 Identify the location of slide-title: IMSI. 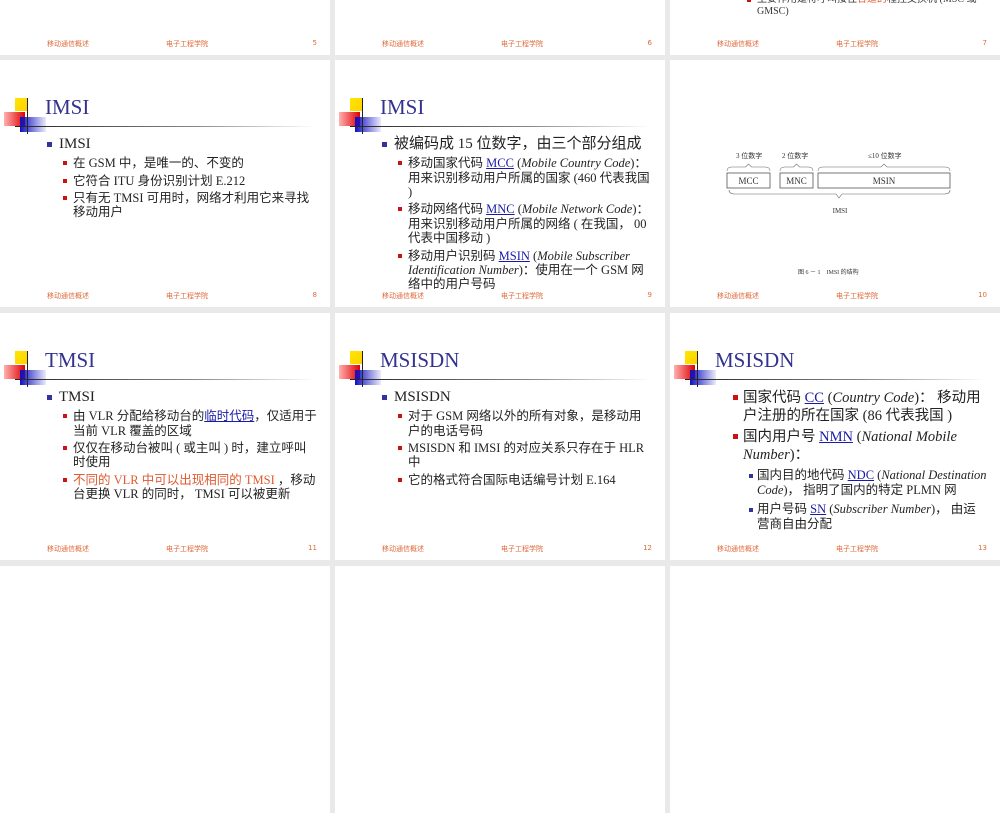
(67, 107).